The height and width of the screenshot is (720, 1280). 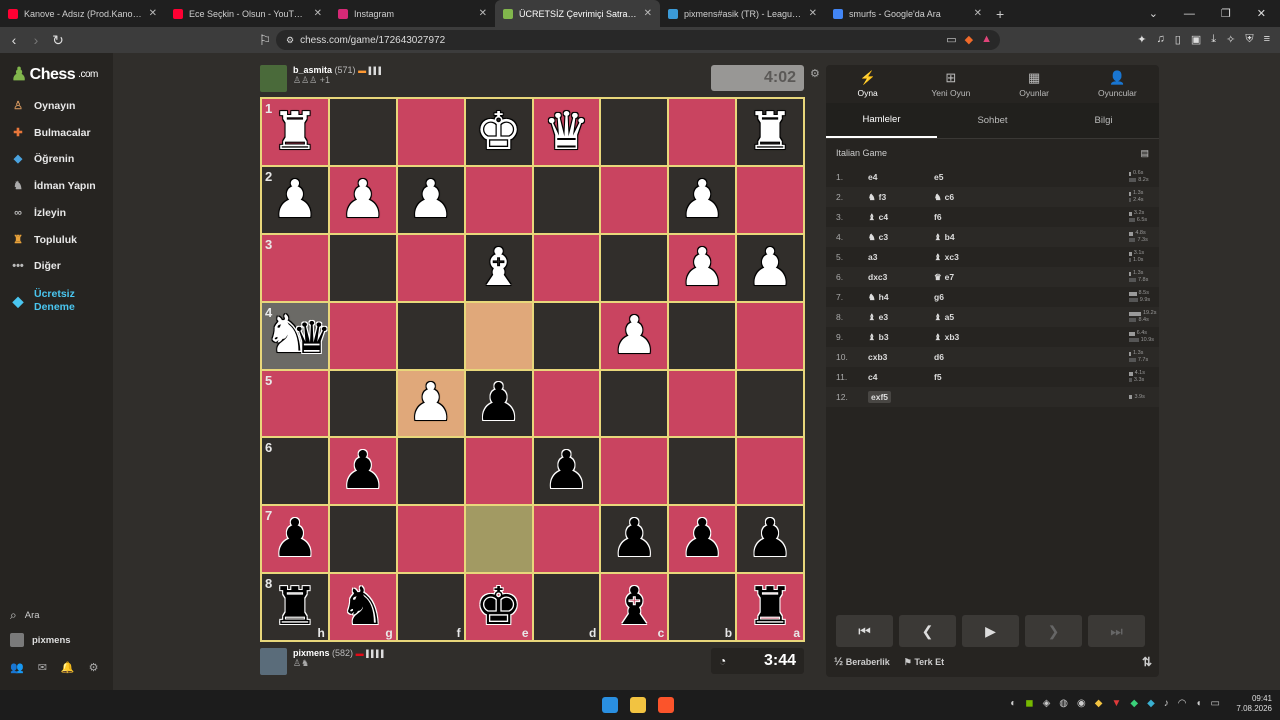 What do you see at coordinates (312, 70) in the screenshot?
I see `top-player-name: b_asmita` at bounding box center [312, 70].